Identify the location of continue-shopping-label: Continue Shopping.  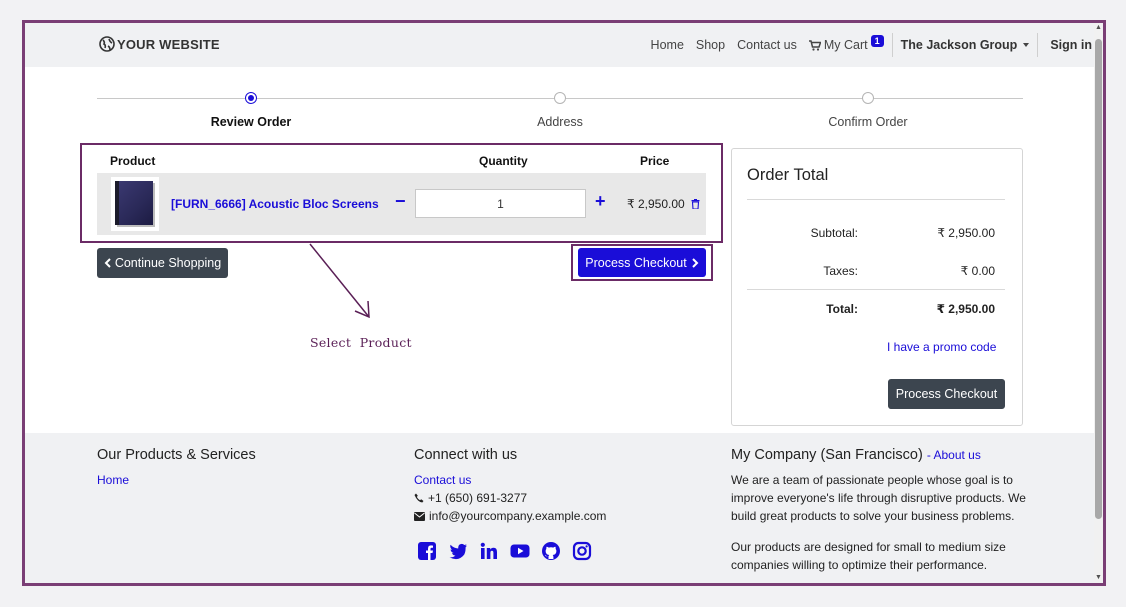
(168, 263).